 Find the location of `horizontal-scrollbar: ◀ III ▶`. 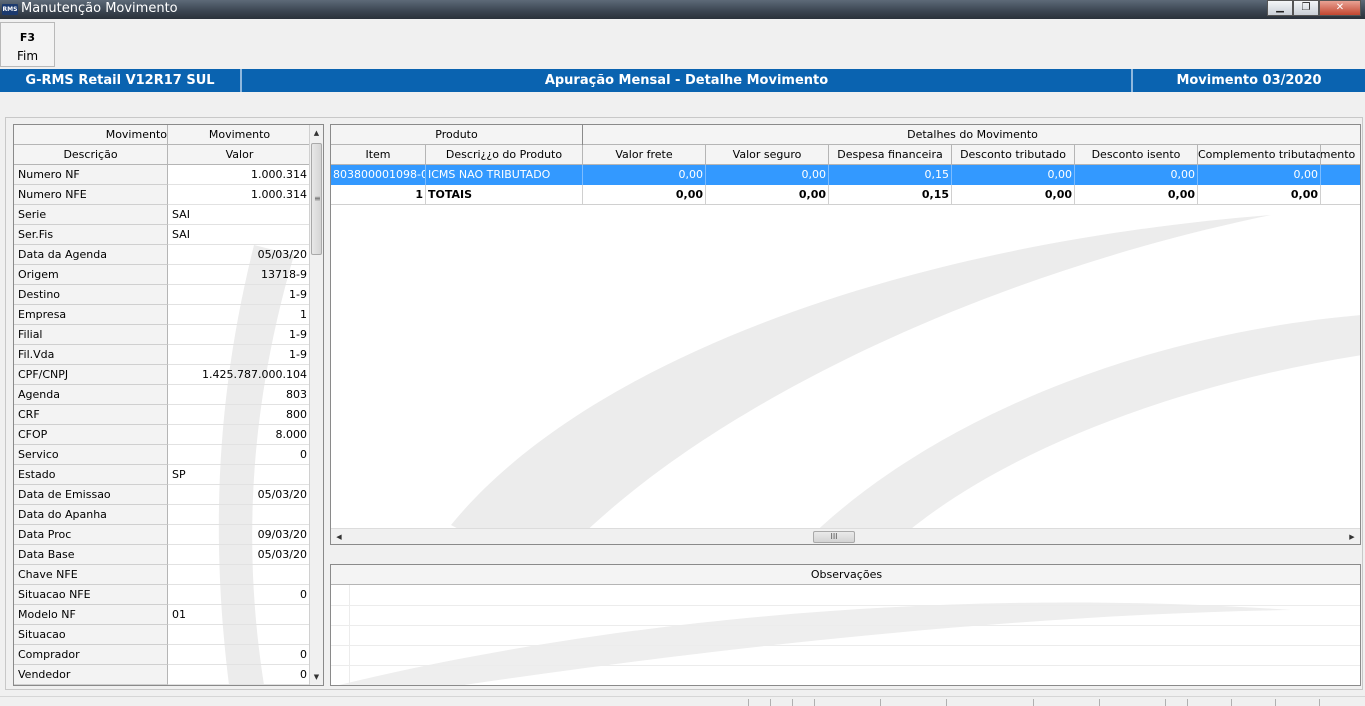

horizontal-scrollbar: ◀ III ▶ is located at coordinates (845, 536).